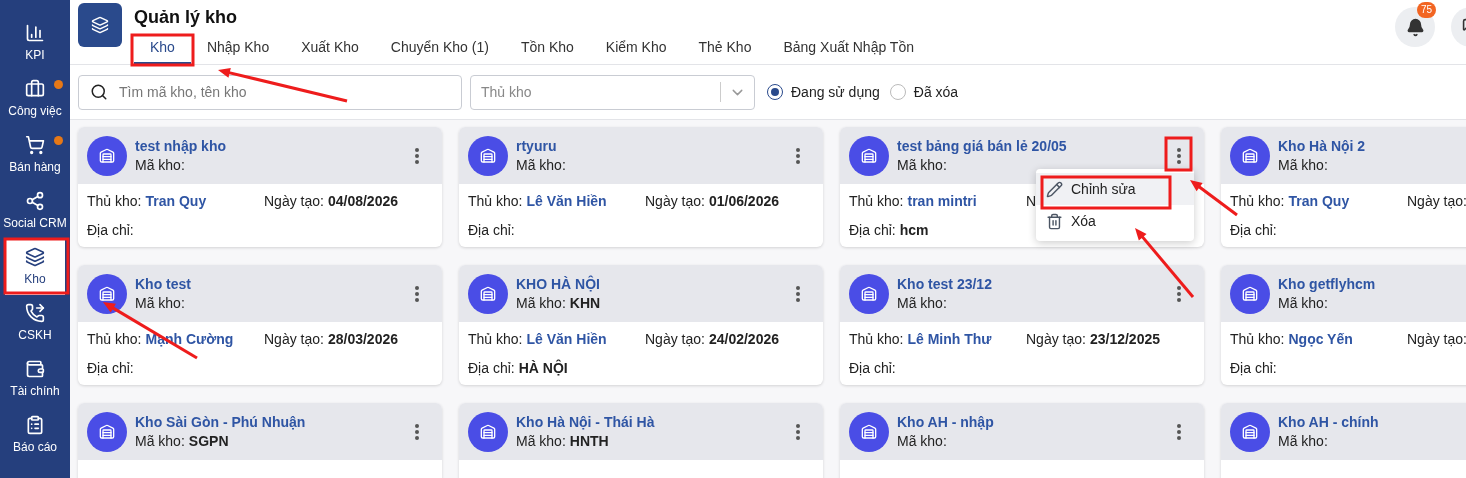 This screenshot has width=1466, height=478. I want to click on warehouse-name: Kho Sài Gòn - Phú Nhuận, so click(270, 422).